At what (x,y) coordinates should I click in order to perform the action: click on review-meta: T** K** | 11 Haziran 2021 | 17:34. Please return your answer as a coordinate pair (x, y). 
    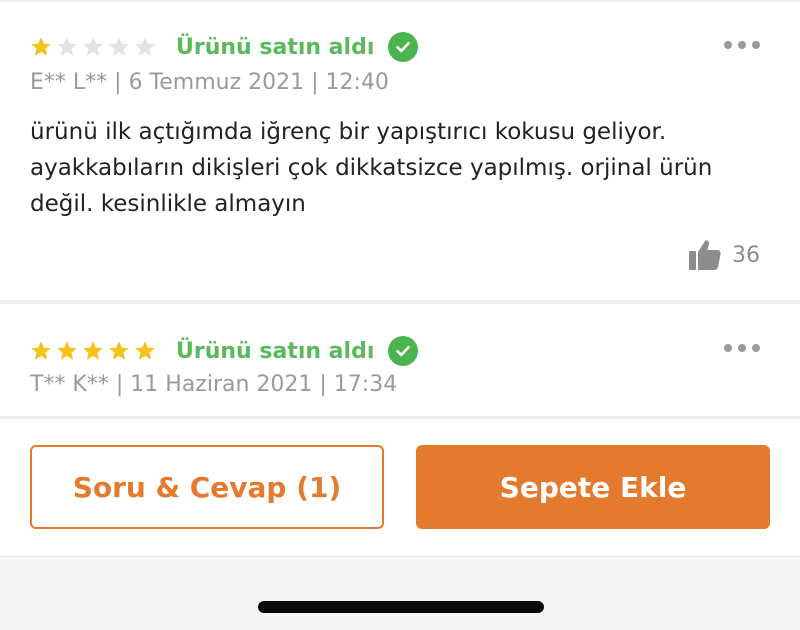
    Looking at the image, I should click on (214, 384).